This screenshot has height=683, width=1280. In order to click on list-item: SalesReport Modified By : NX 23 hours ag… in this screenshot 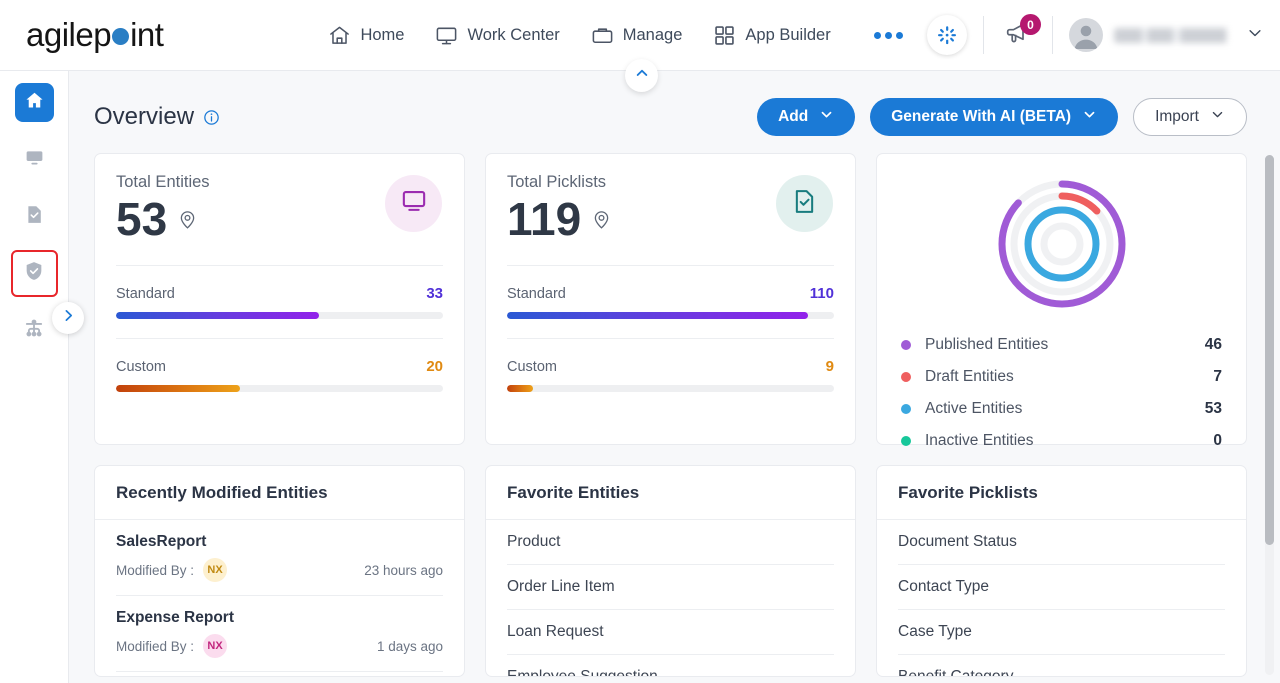, I will do `click(279, 558)`.